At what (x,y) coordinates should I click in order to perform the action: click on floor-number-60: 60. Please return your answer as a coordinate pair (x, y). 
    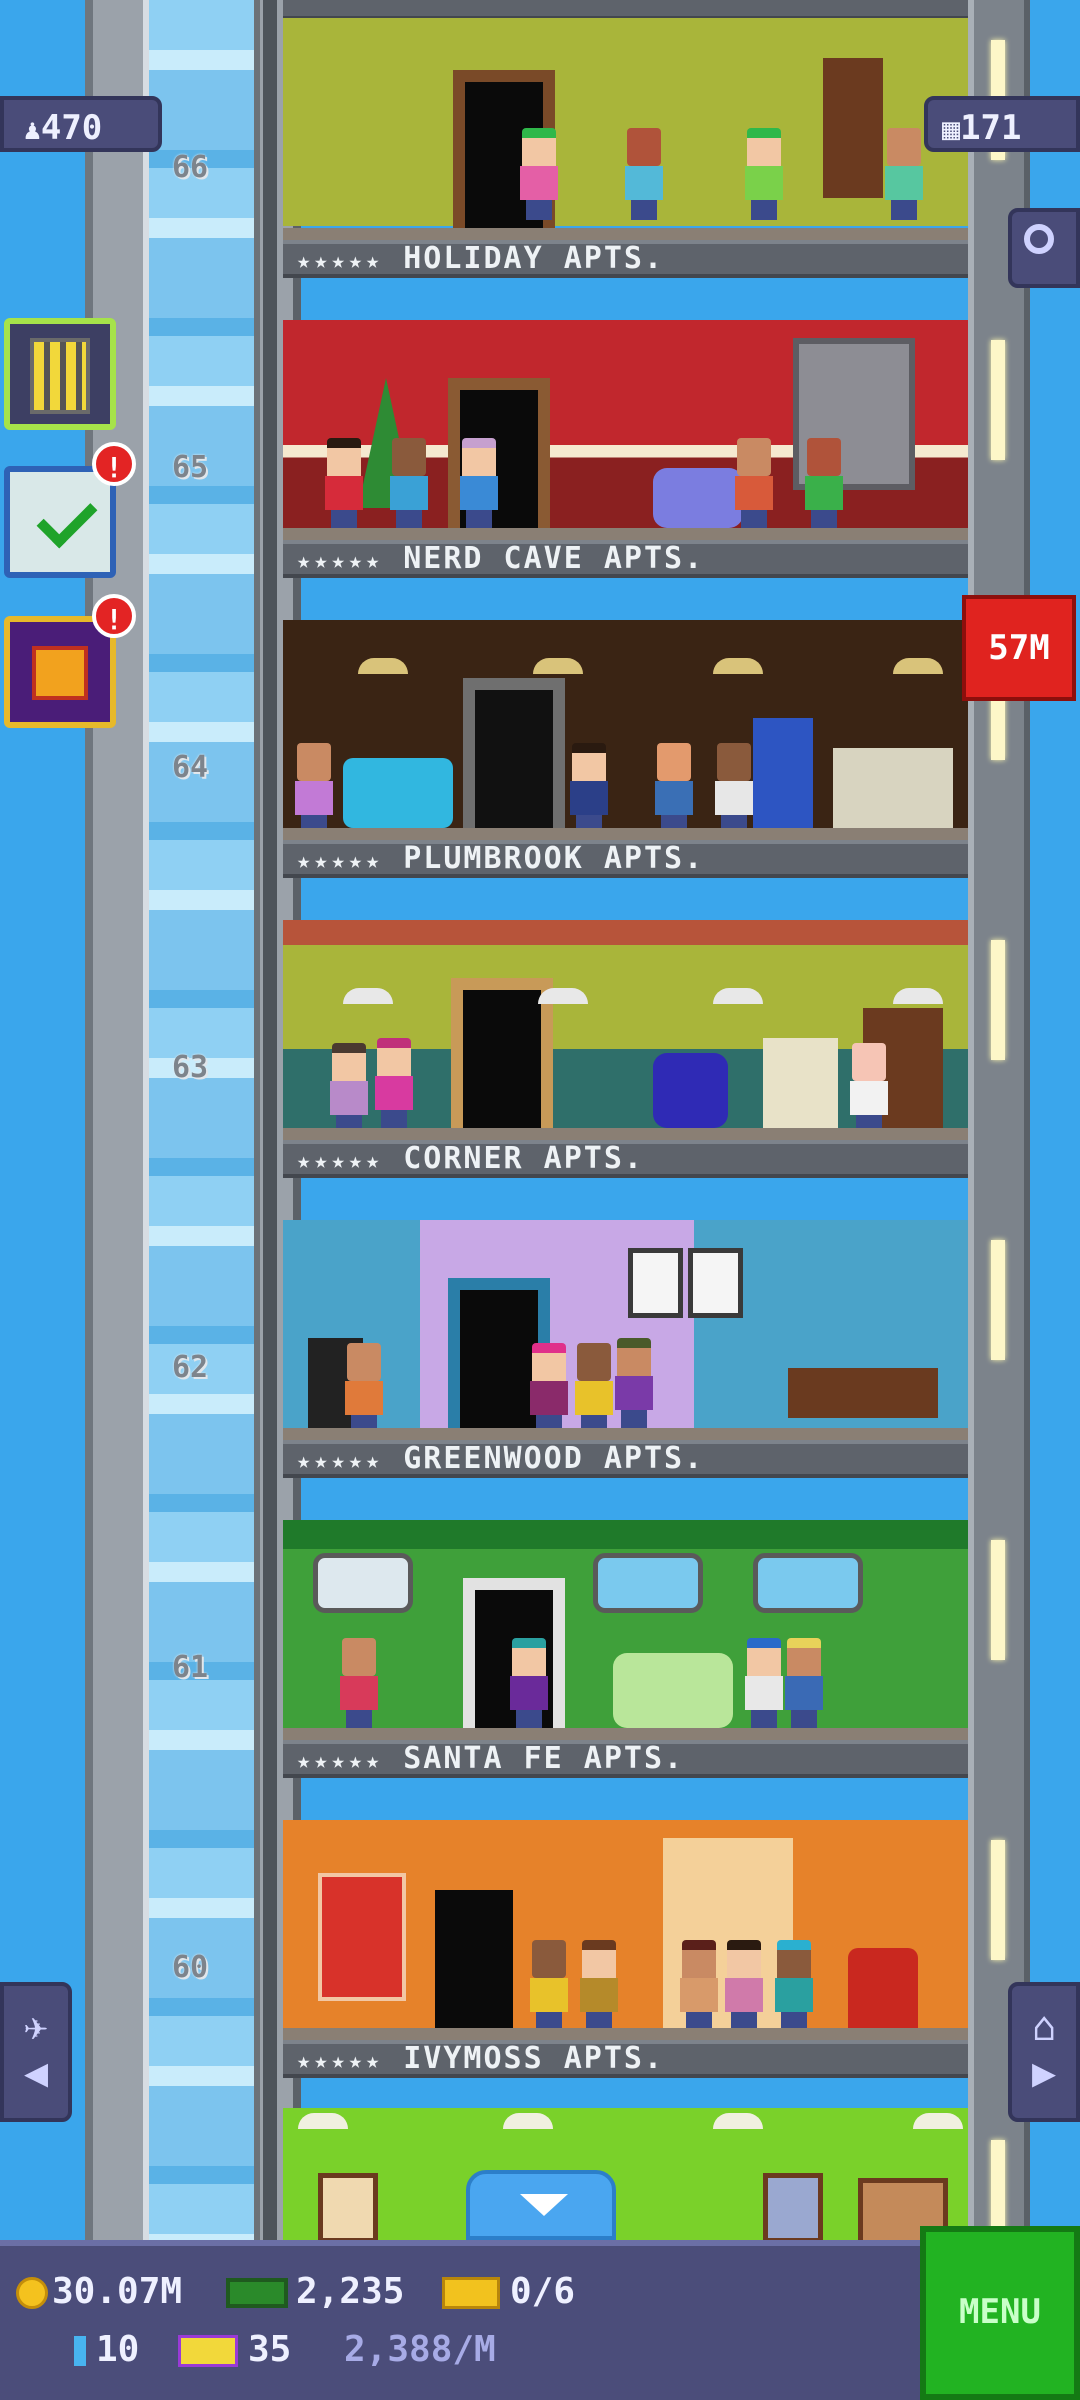
    Looking at the image, I should click on (190, 1967).